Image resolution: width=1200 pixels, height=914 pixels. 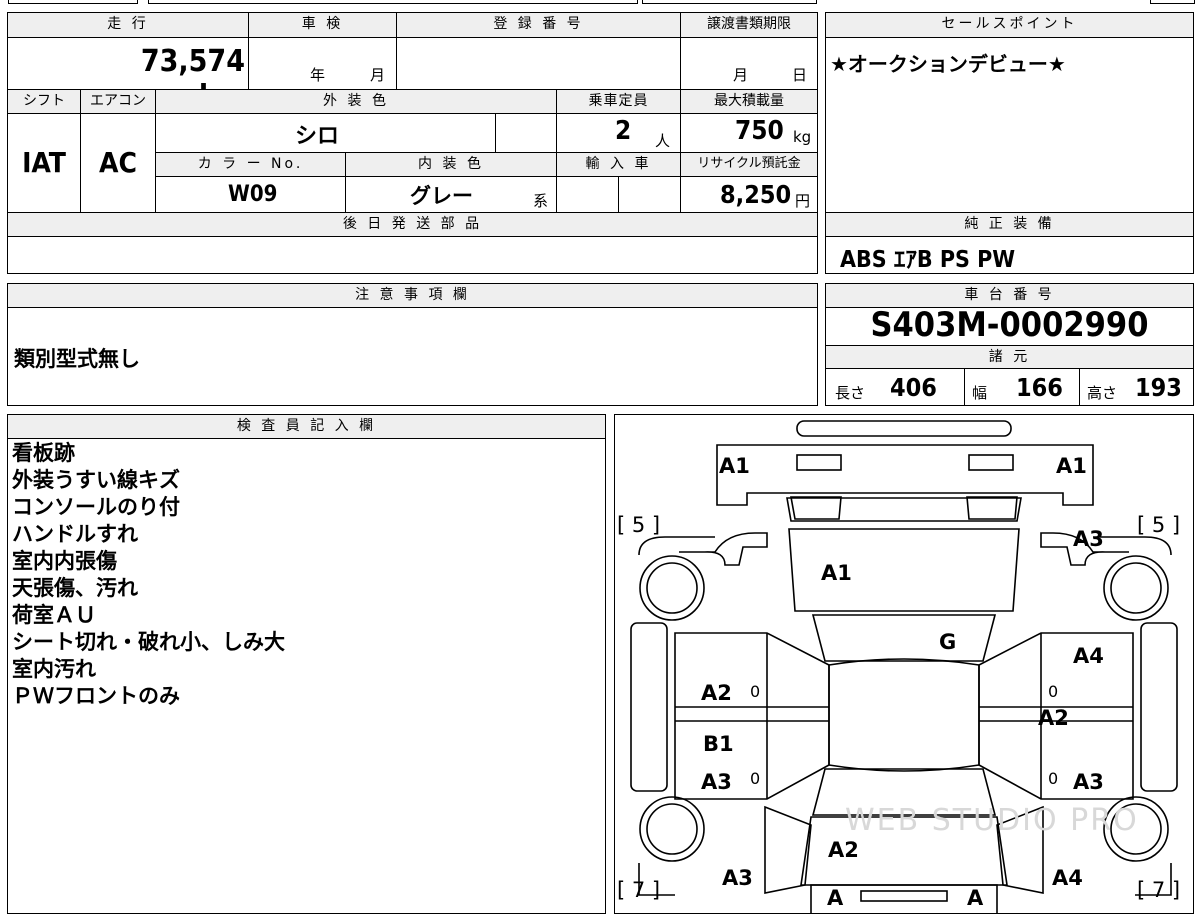 I want to click on top-strip-mid, so click(x=393, y=2).